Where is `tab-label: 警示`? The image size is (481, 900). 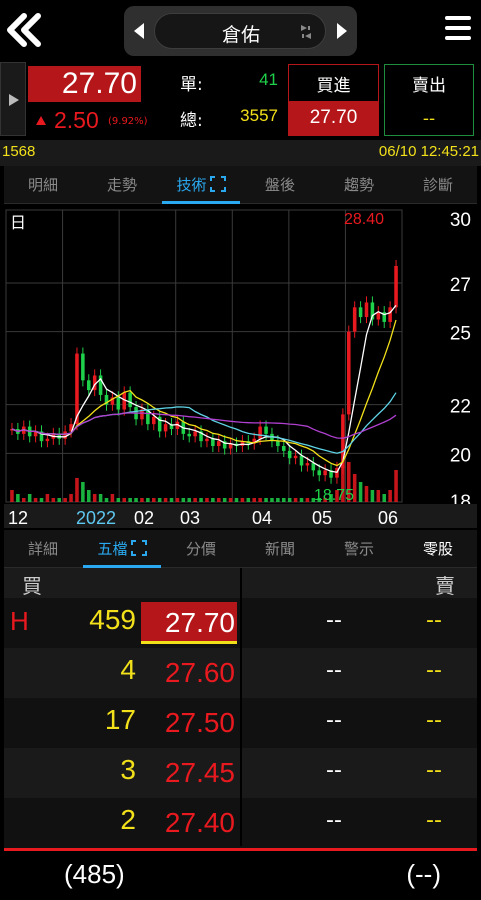
tab-label: 警示 is located at coordinates (358, 549).